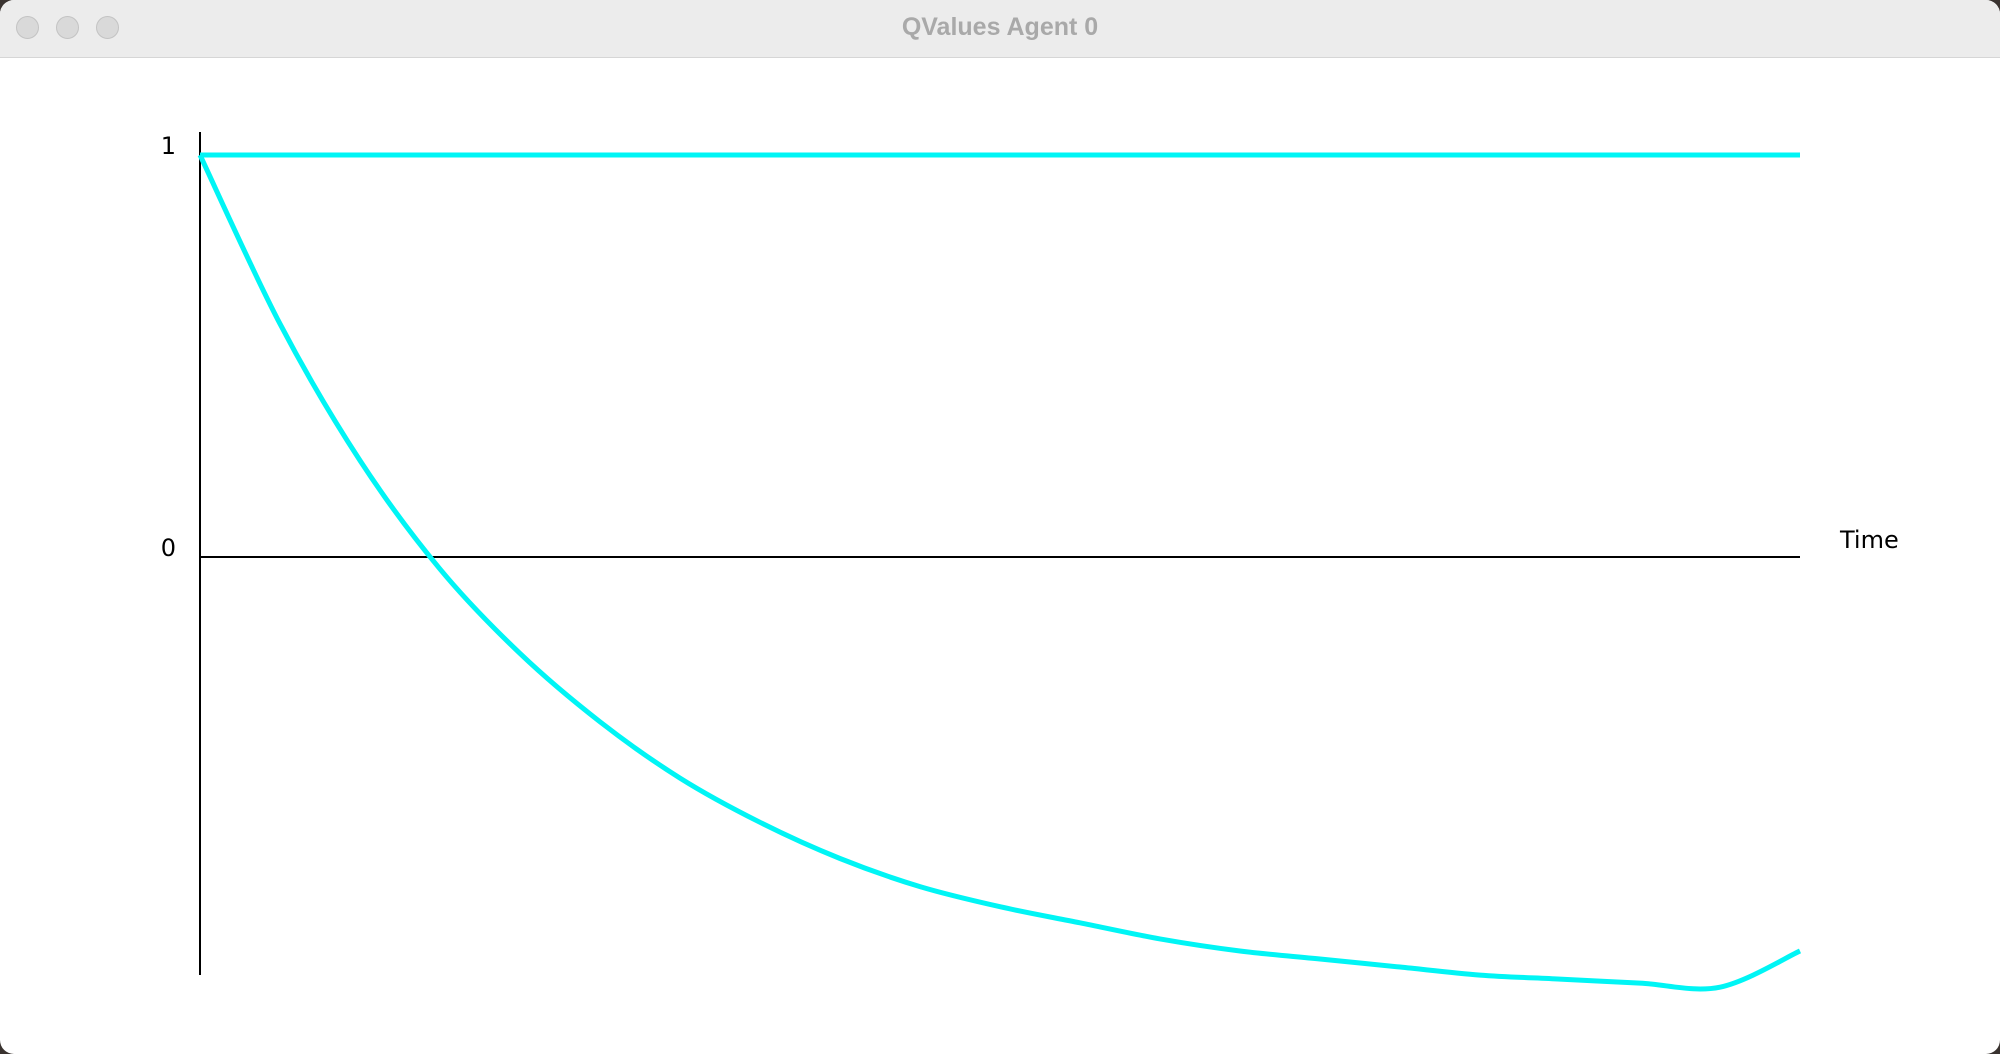  Describe the element at coordinates (168, 146) in the screenshot. I see `y-tick-label: 1` at that location.